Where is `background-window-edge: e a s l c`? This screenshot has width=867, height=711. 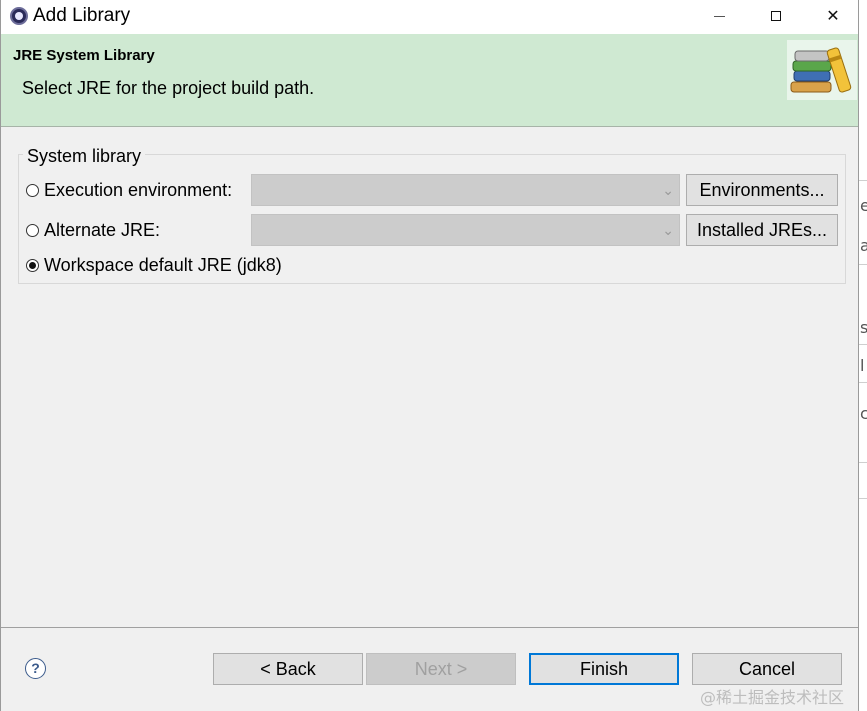
background-window-edge: e a s l c is located at coordinates (862, 355).